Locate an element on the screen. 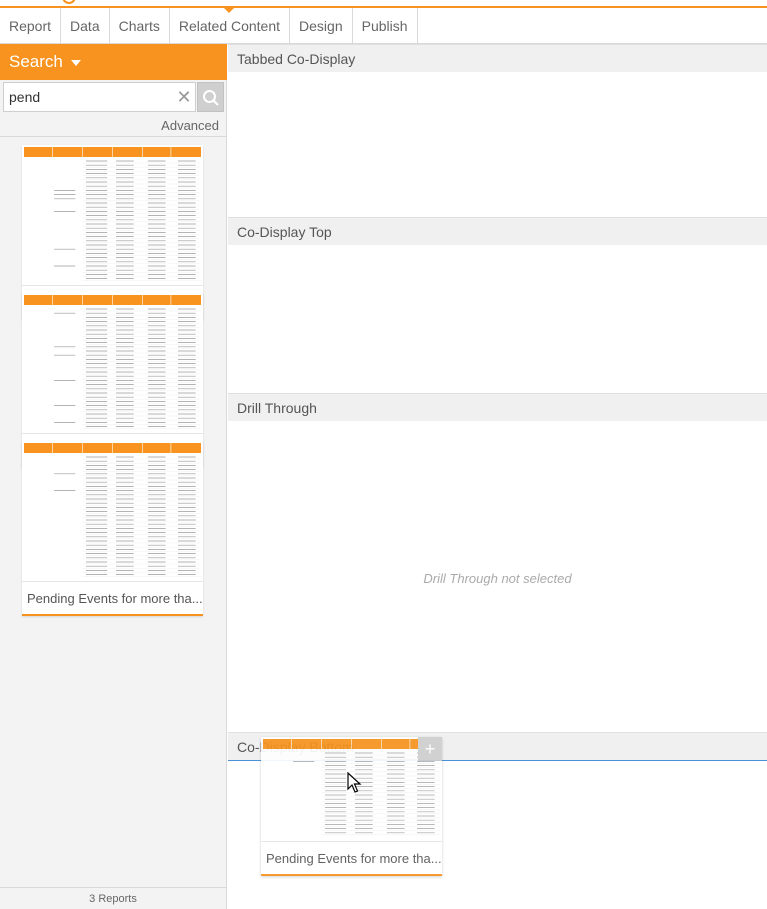 The height and width of the screenshot is (909, 767). move-cursor-icon is located at coordinates (355, 783).